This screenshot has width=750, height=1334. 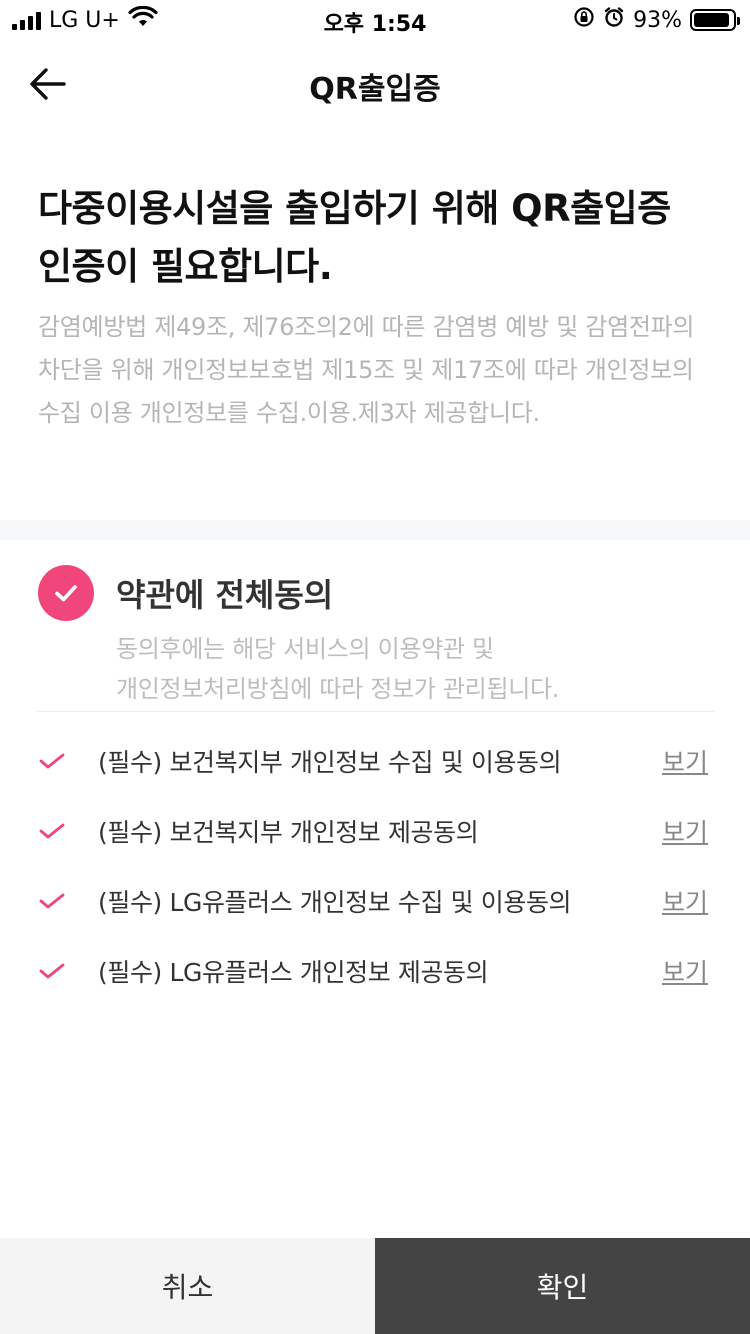 I want to click on rotation-lock-icon, so click(x=584, y=20).